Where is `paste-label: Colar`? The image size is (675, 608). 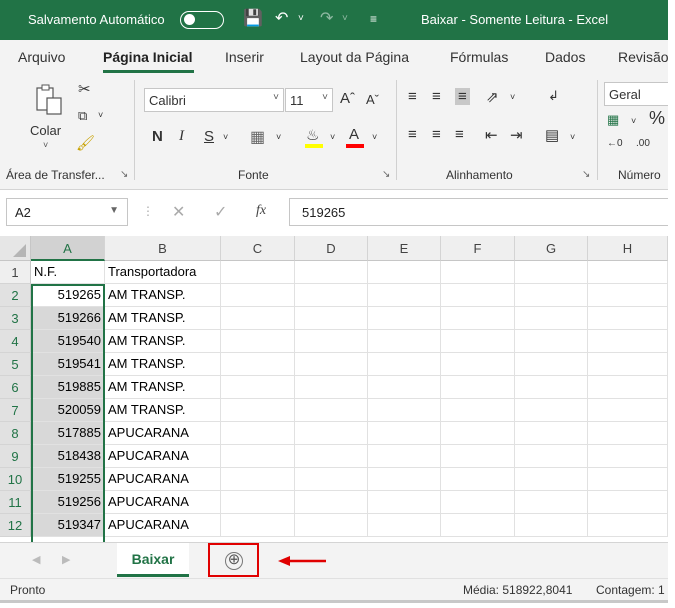
paste-label: Colar is located at coordinates (45, 130).